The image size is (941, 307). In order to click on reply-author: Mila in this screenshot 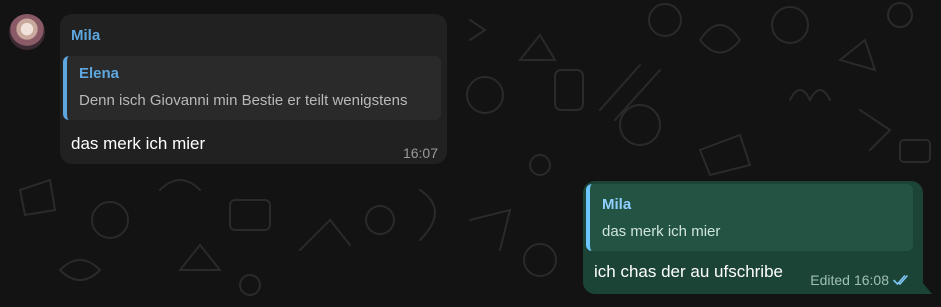, I will do `click(617, 204)`.